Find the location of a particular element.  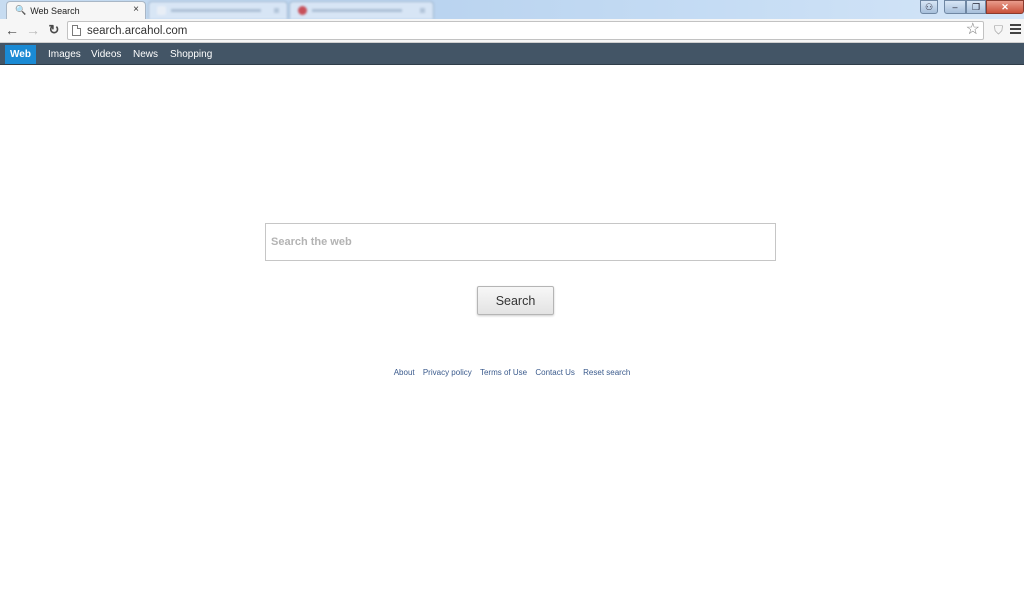

nav-item-images: Images is located at coordinates (64, 54).